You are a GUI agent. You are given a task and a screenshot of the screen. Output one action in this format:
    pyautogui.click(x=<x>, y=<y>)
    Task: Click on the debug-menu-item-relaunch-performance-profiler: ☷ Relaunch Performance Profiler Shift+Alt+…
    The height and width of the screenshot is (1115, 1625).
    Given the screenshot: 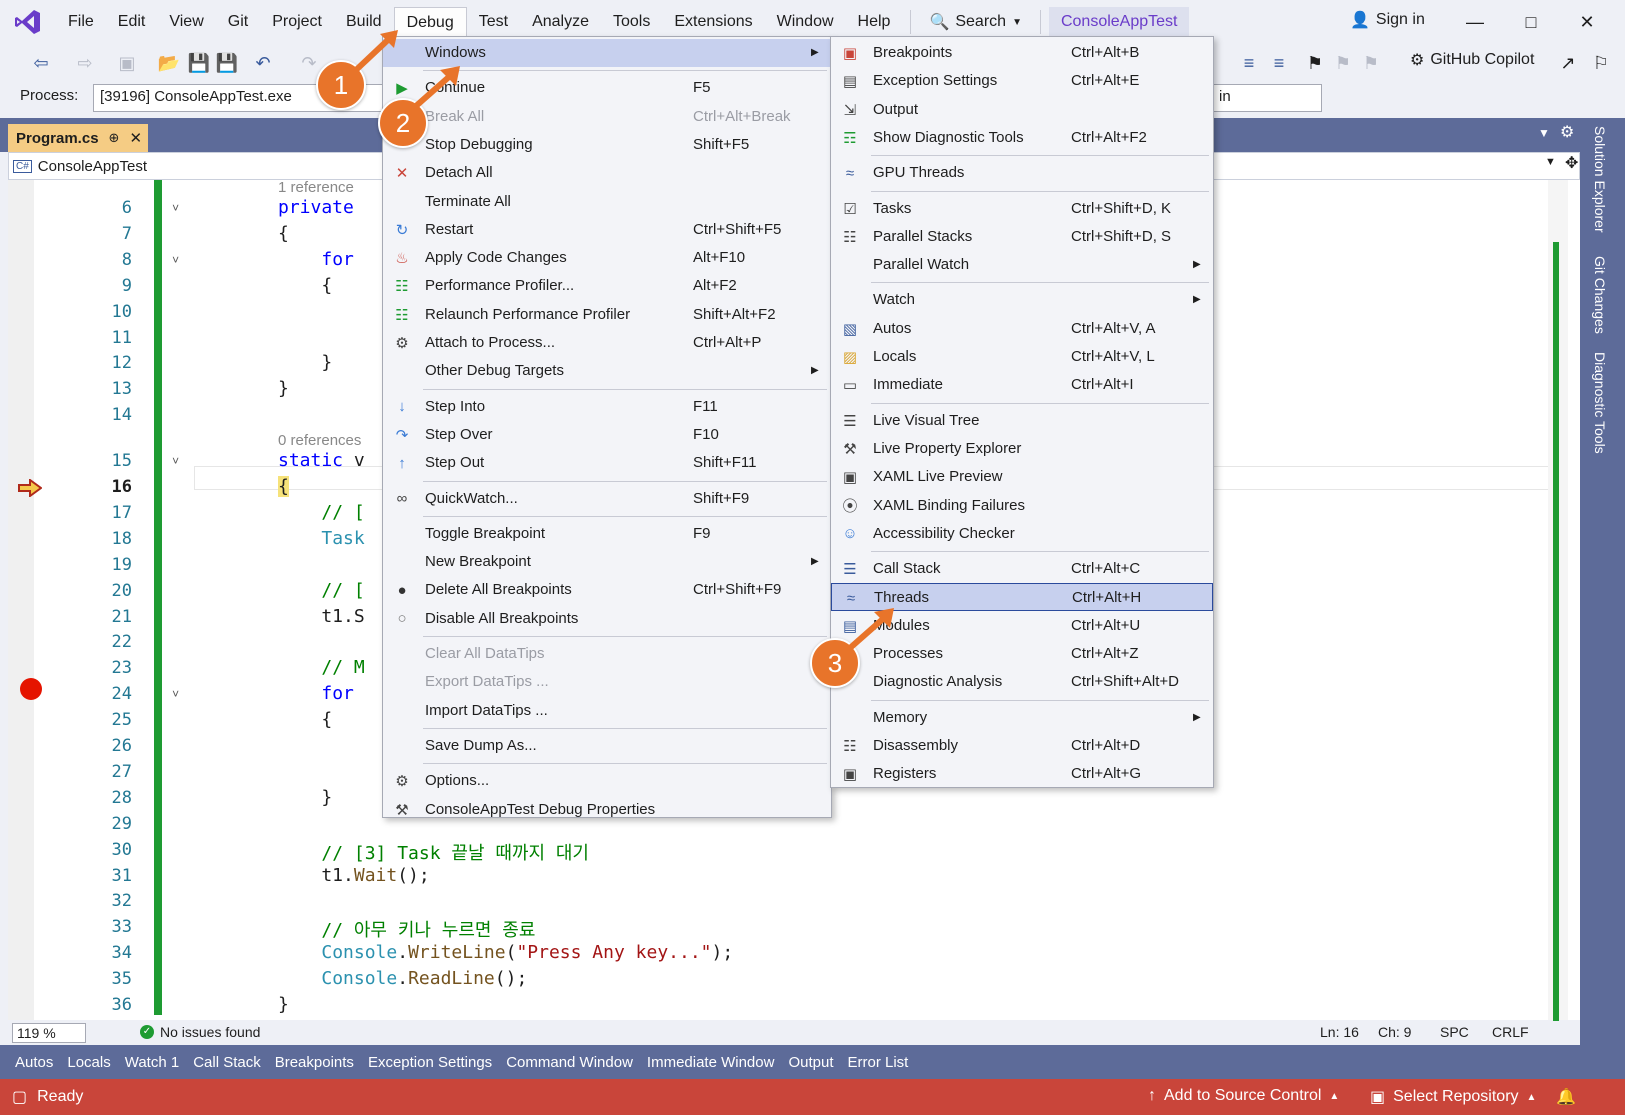 What is the action you would take?
    pyautogui.click(x=607, y=315)
    